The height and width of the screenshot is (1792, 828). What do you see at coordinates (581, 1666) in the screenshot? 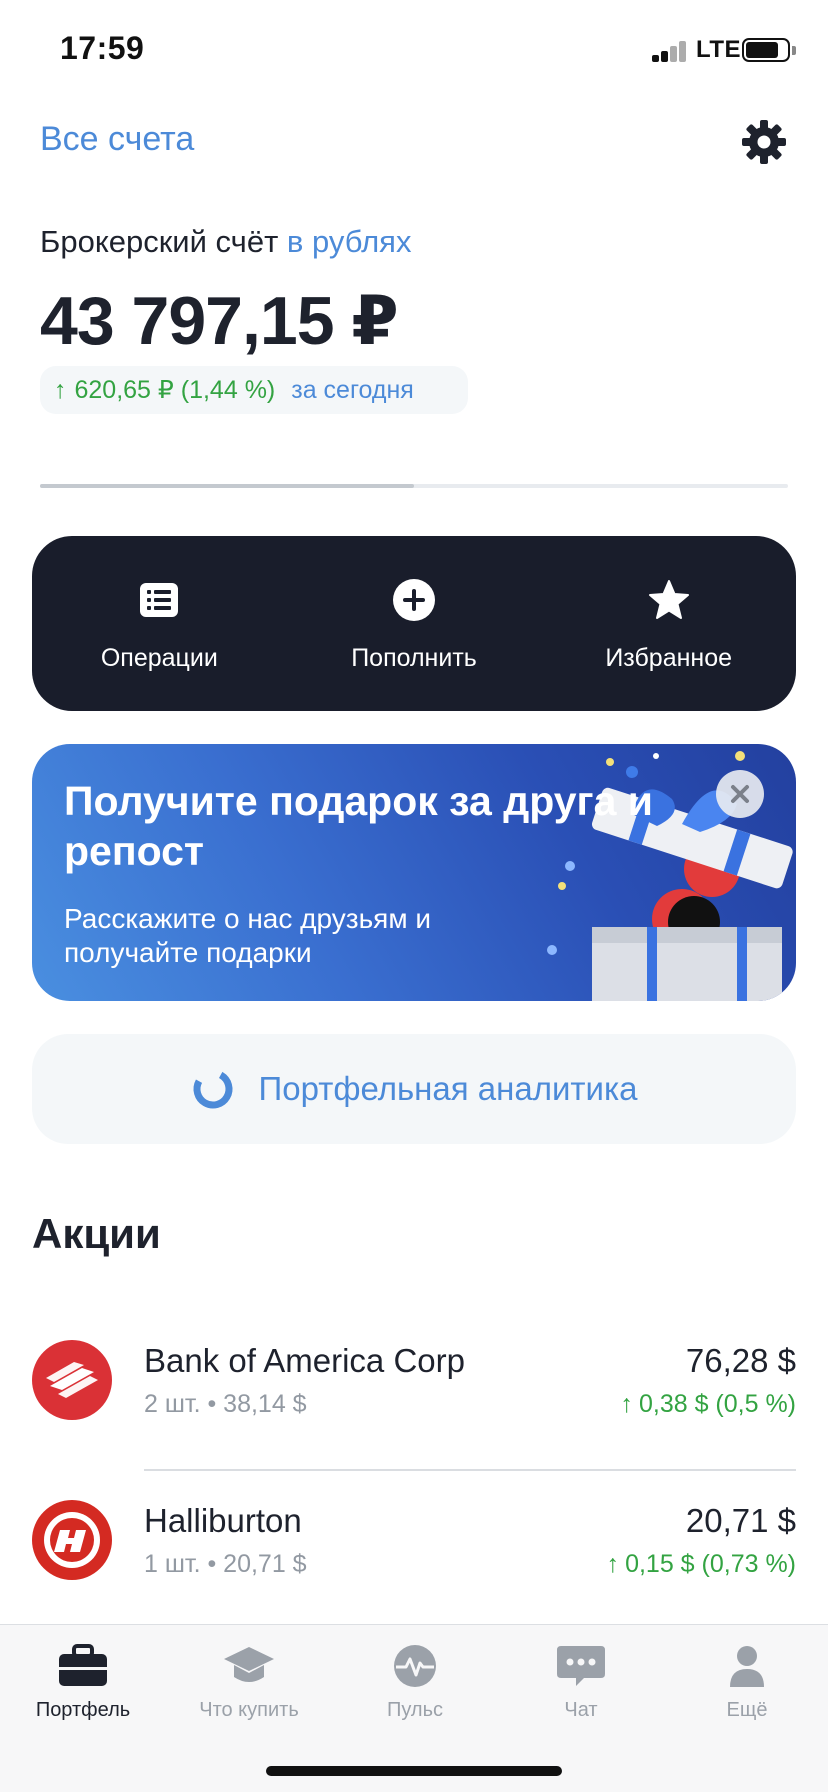
I see `chat-icon` at bounding box center [581, 1666].